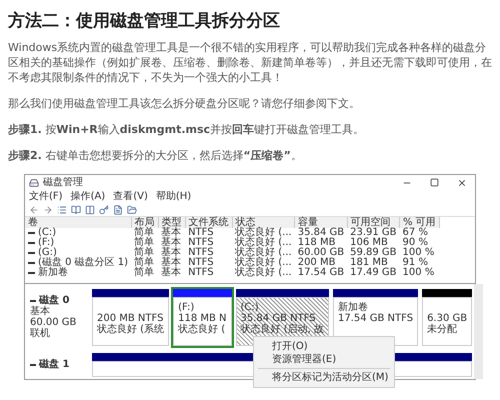  Describe the element at coordinates (187, 307) in the screenshot. I see `partition-text: (F:)` at that location.